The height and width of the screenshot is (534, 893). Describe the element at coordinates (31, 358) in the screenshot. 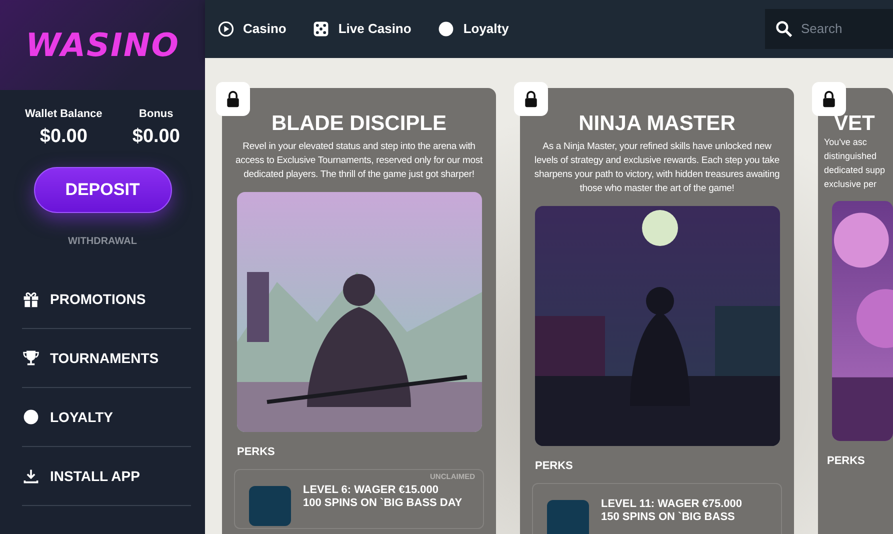

I see `trophy-icon` at that location.